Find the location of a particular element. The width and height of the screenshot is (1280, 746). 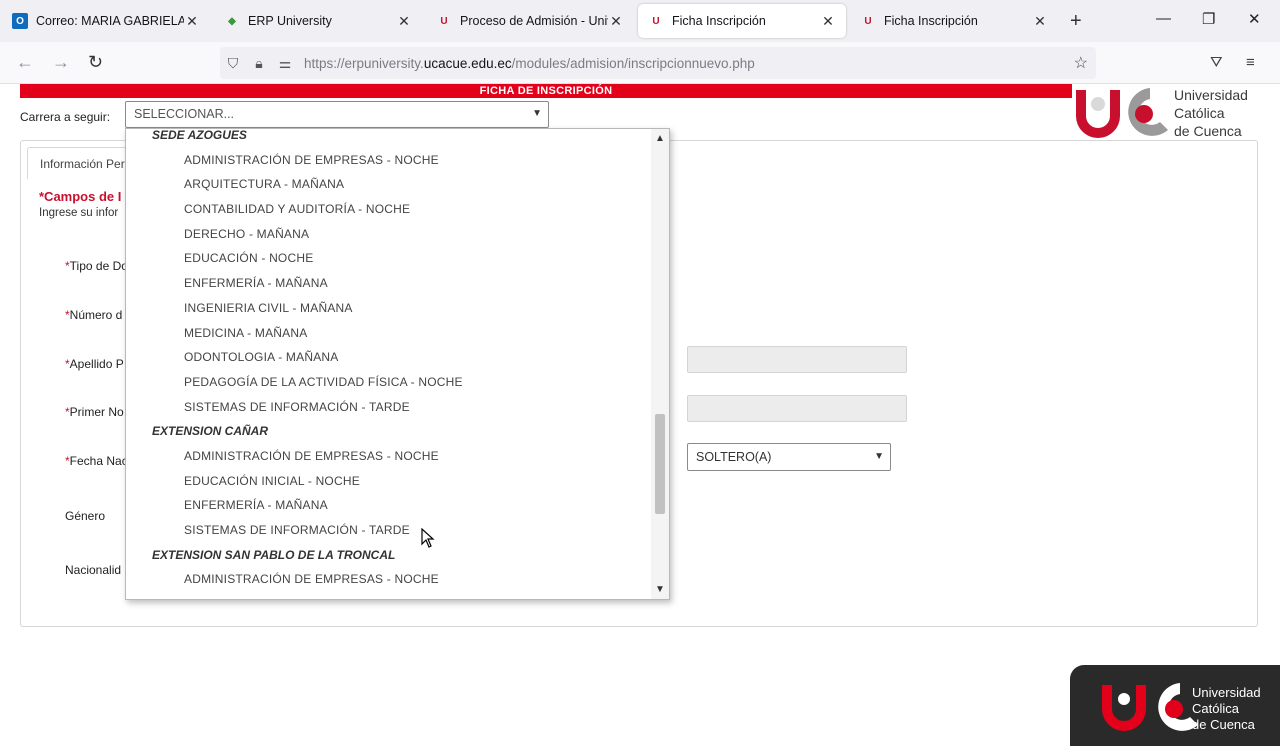

label-text: Número d is located at coordinates (96, 315).